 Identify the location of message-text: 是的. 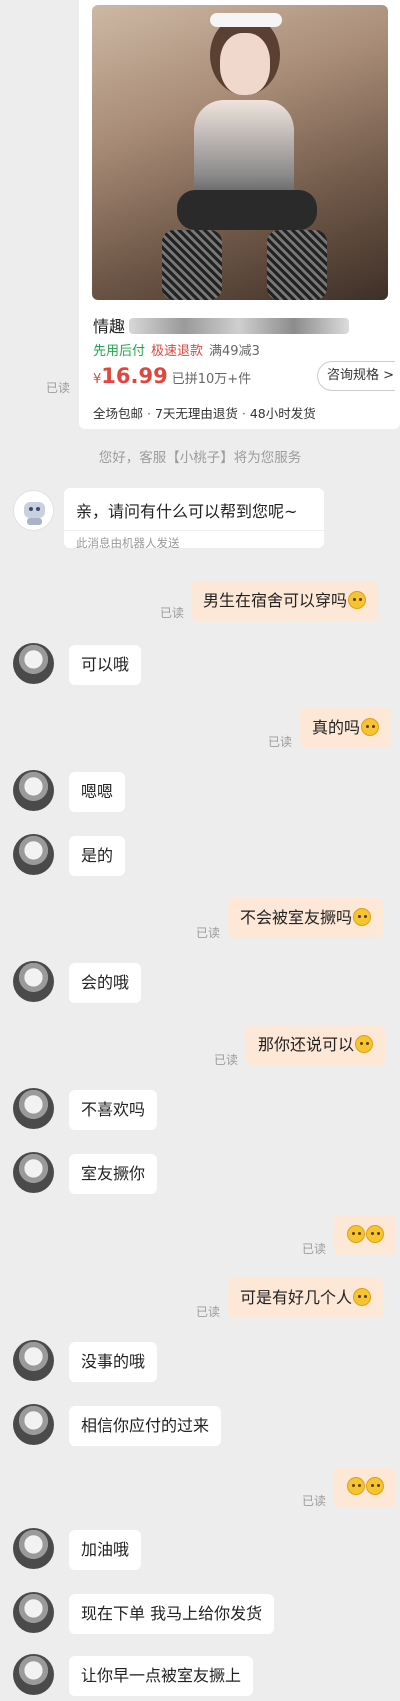
(97, 855).